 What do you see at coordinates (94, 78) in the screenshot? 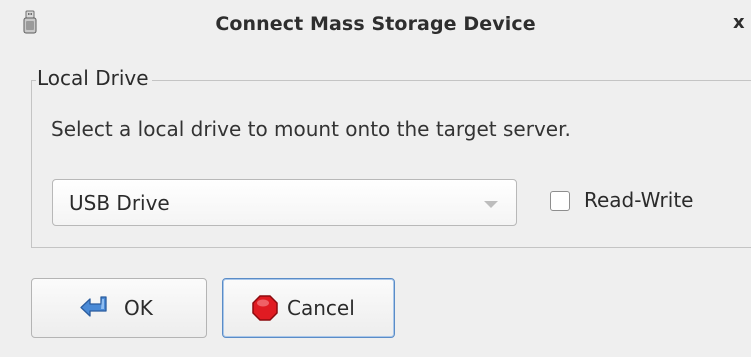
I see `local-drive-legend: Local Drive` at bounding box center [94, 78].